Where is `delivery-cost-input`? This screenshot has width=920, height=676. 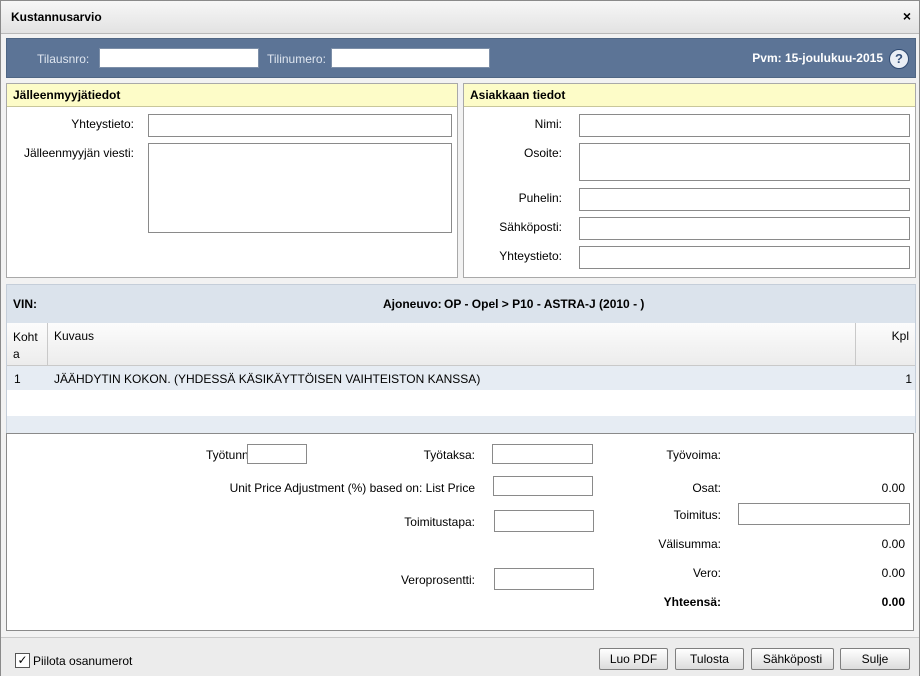
delivery-cost-input is located at coordinates (824, 514).